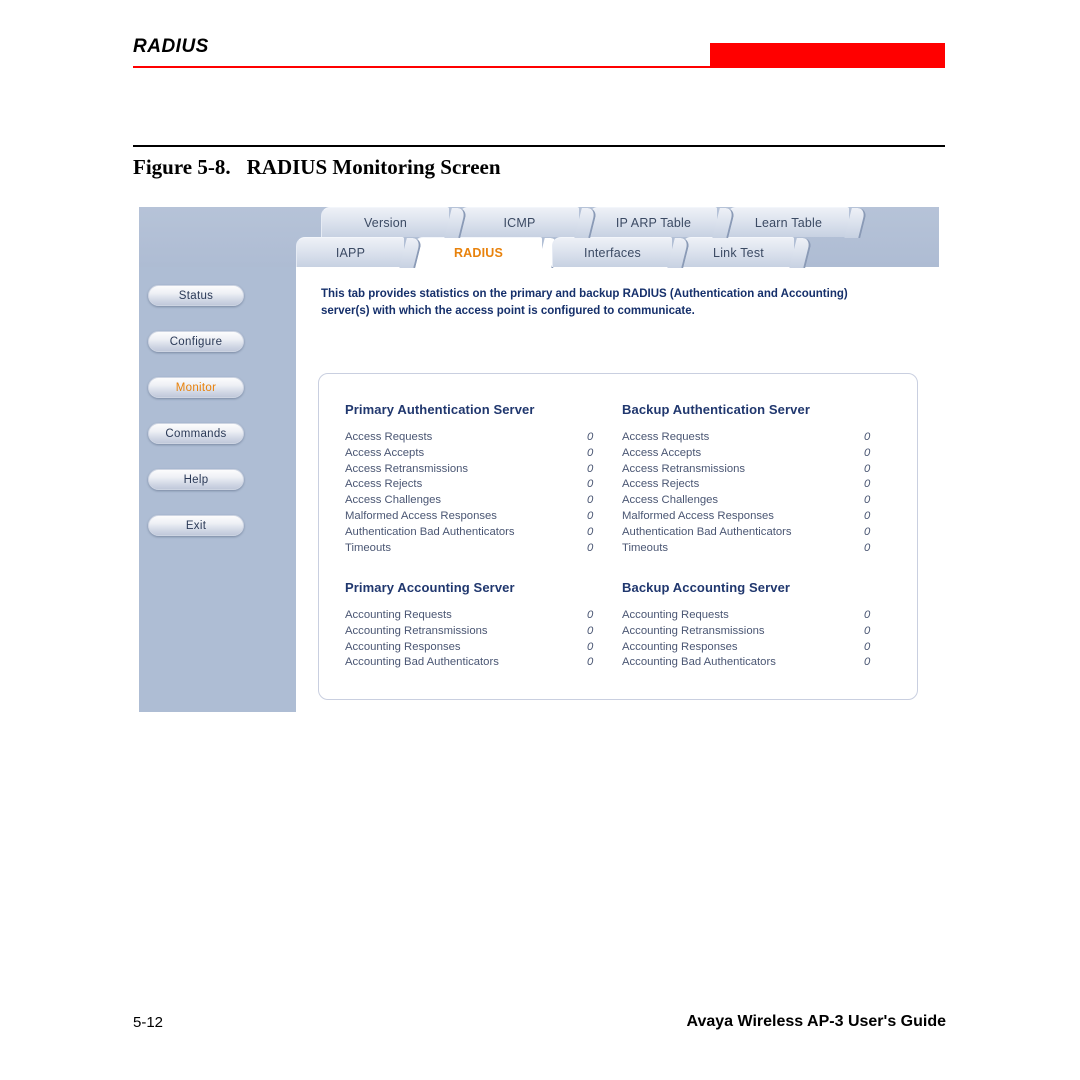 The image size is (1080, 1080). I want to click on stat-label: Malformed Access Responses, so click(698, 515).